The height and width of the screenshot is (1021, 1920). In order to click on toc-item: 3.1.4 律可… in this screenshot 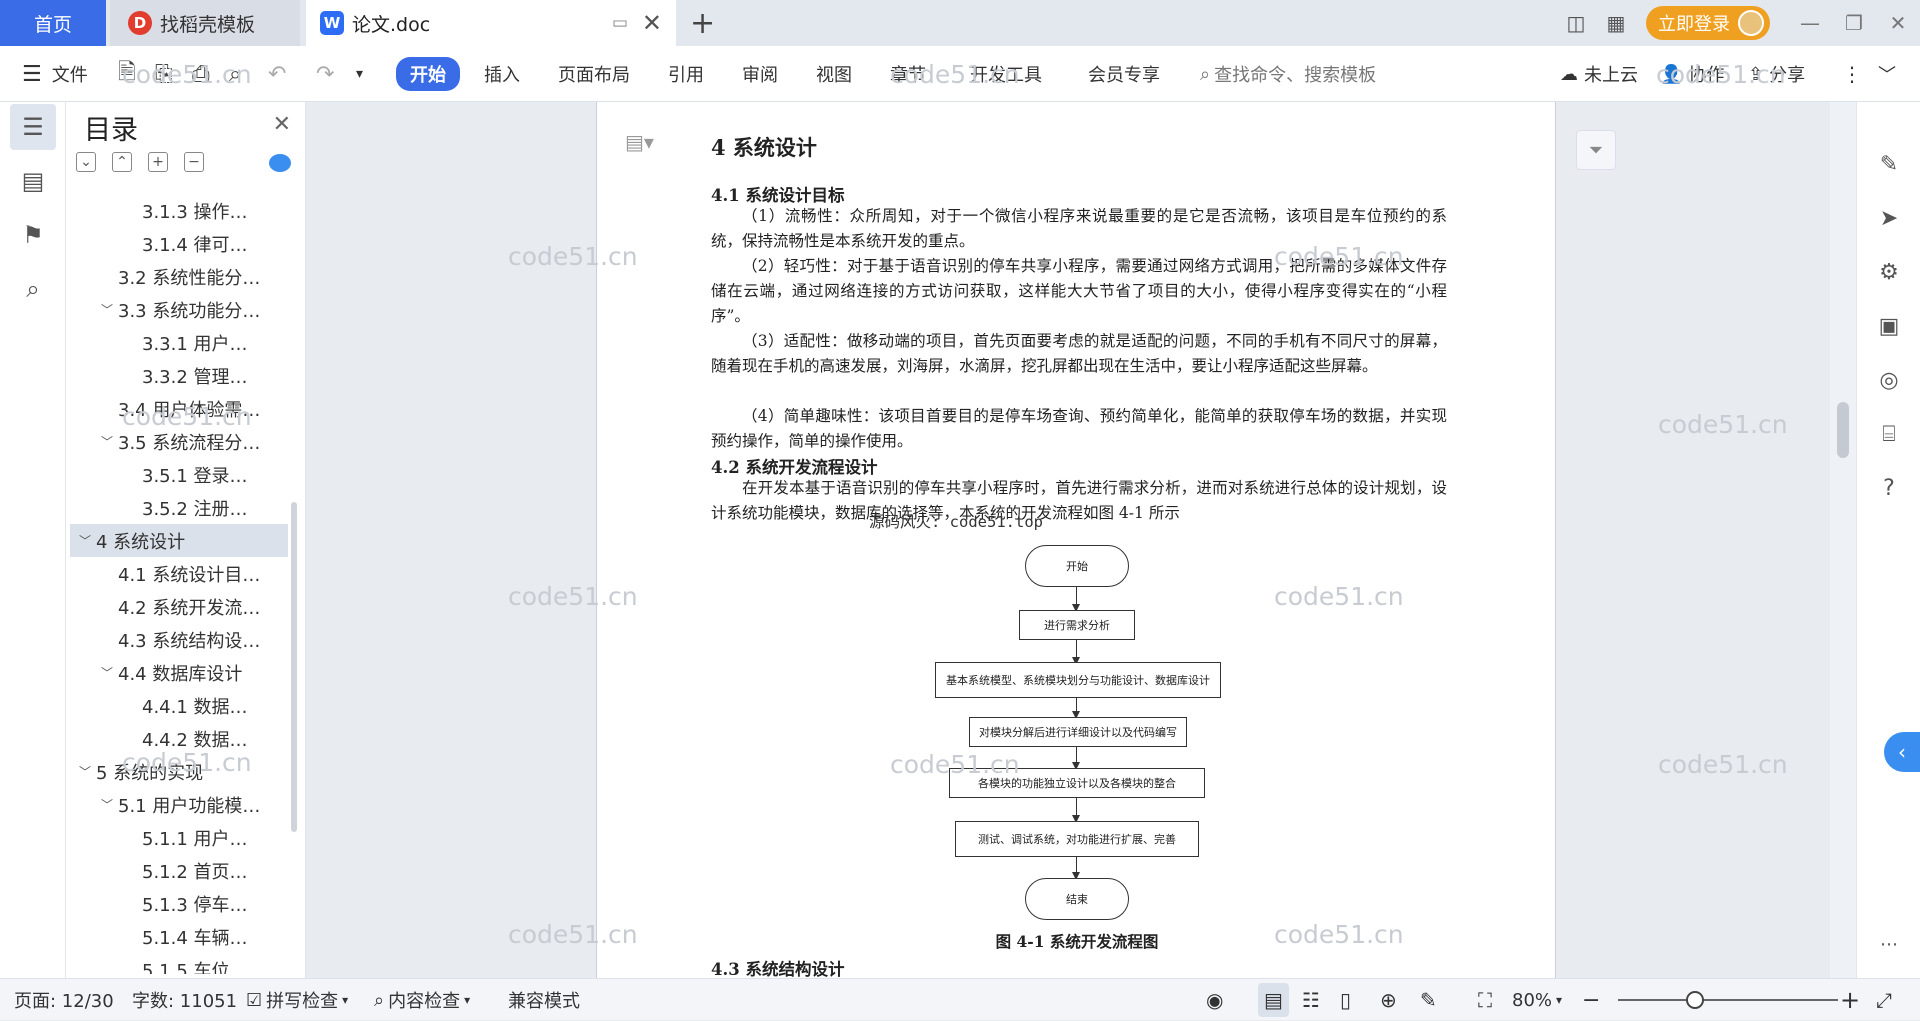, I will do `click(179, 243)`.